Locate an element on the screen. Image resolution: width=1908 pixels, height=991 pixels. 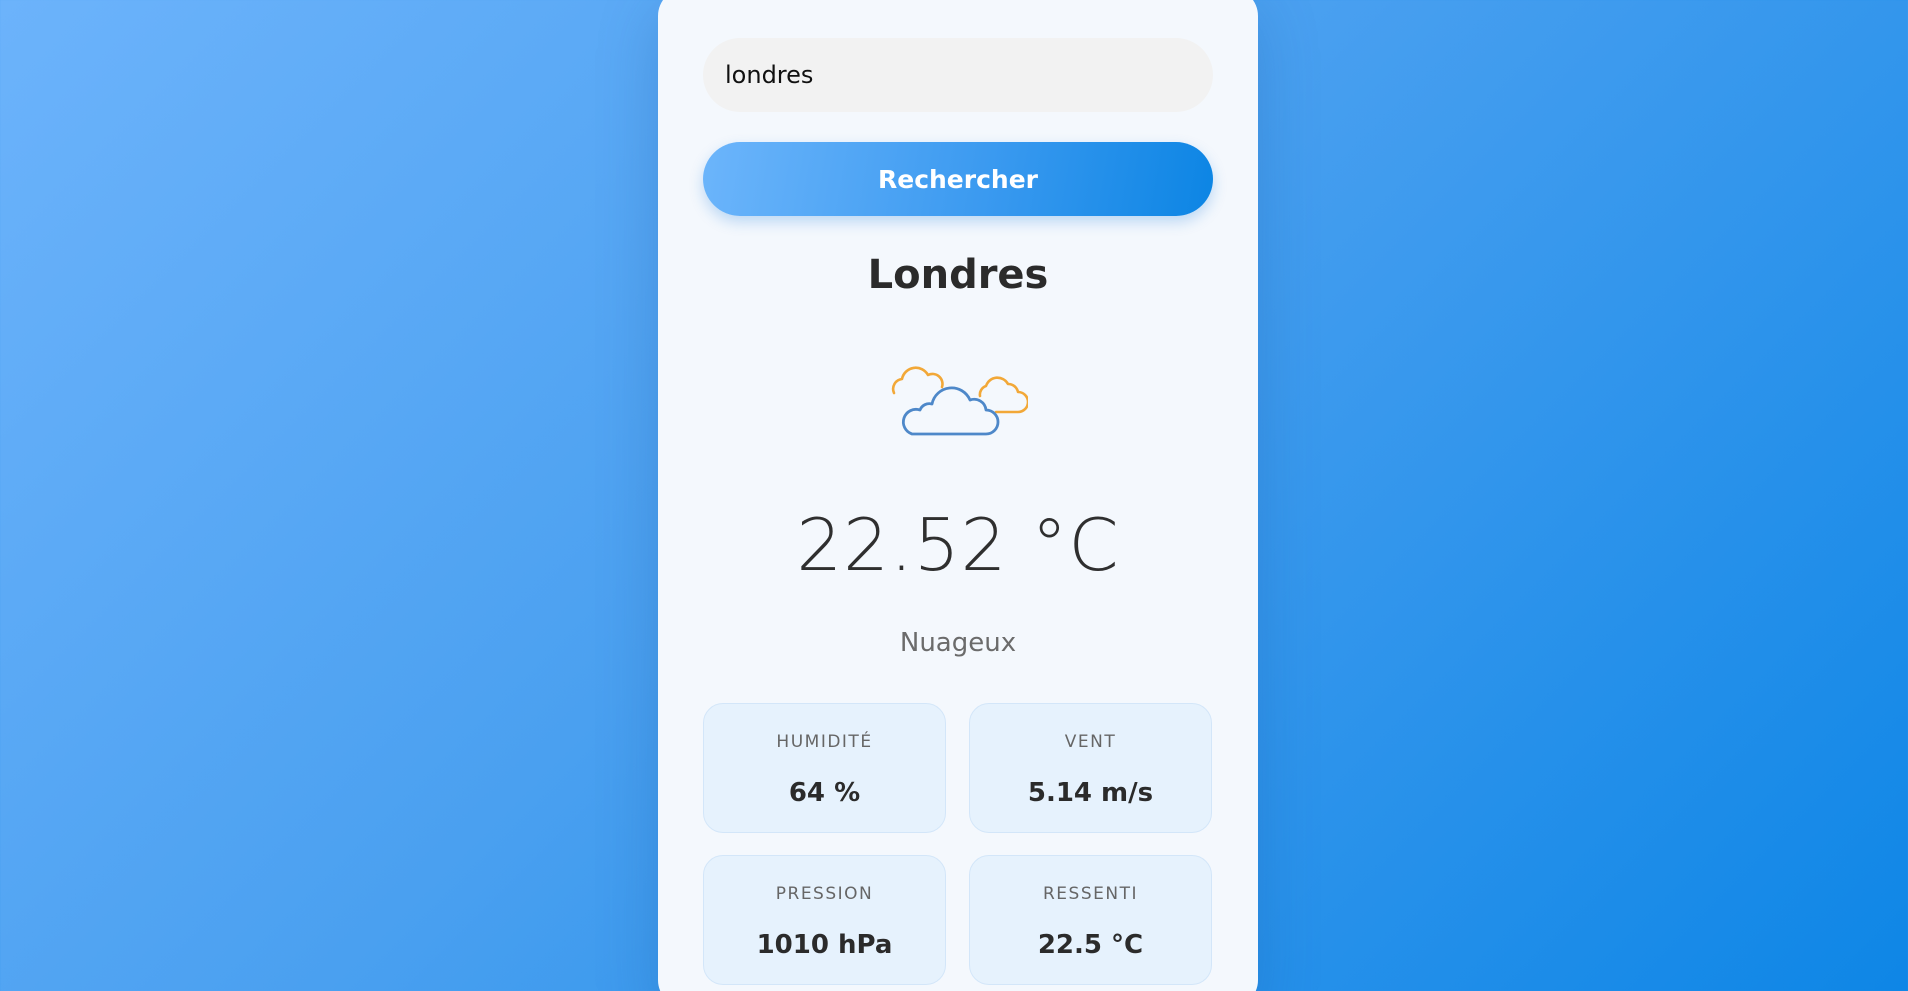
stat-label: RESSENTI is located at coordinates (1090, 894).